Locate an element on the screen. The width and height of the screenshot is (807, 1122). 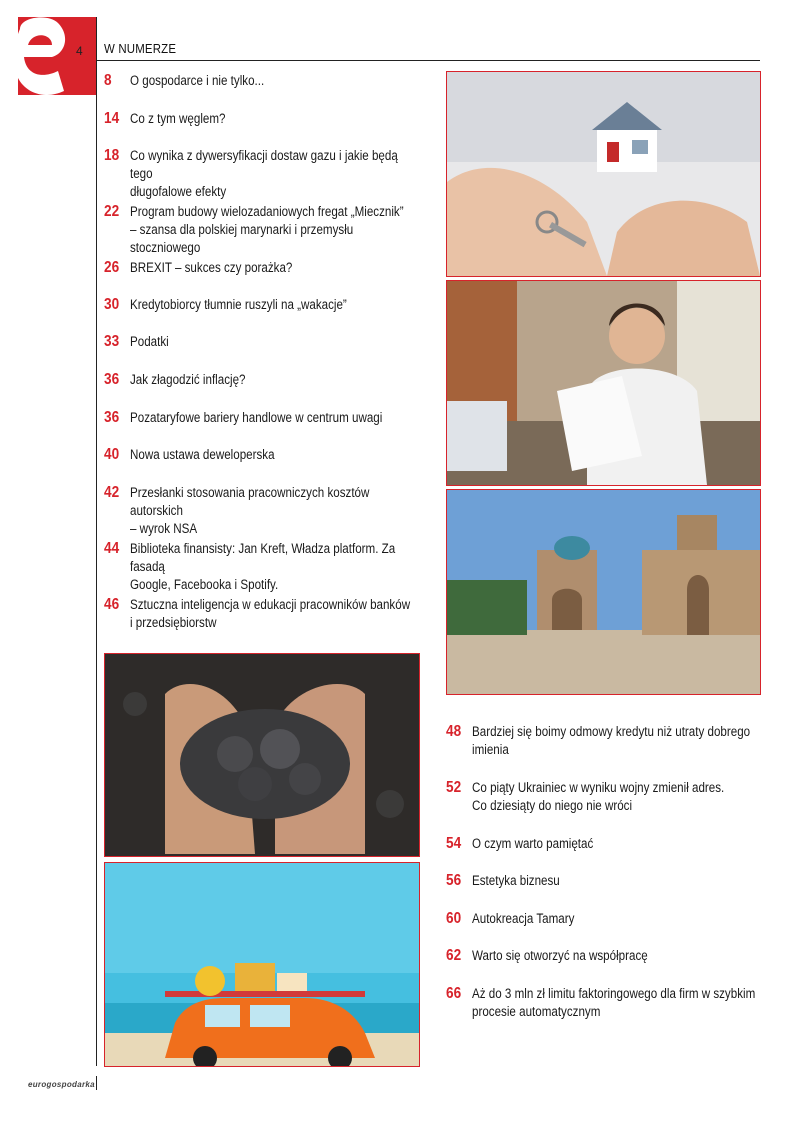
photo-coal-hands is located at coordinates (262, 755).